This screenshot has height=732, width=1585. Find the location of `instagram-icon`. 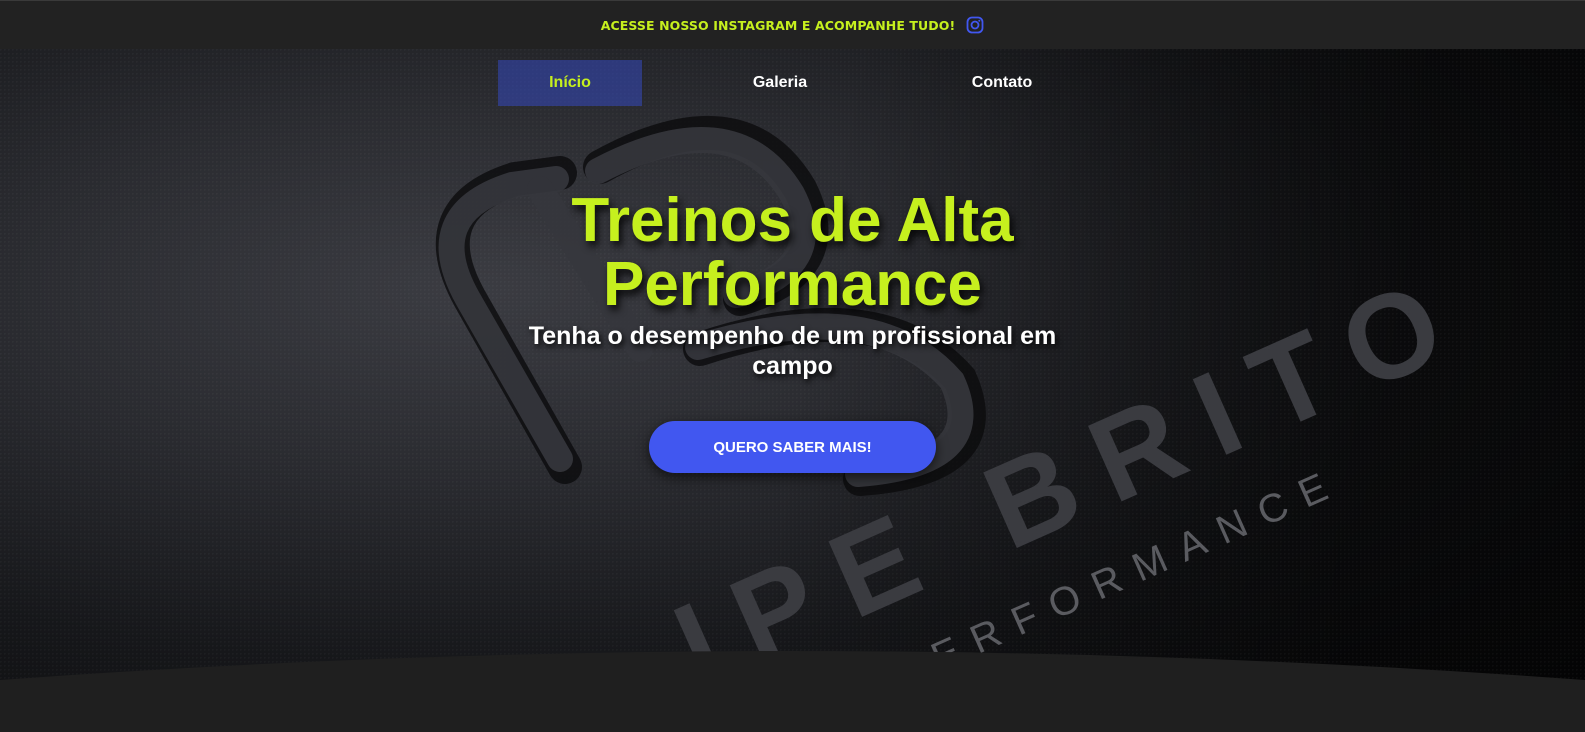

instagram-icon is located at coordinates (975, 25).